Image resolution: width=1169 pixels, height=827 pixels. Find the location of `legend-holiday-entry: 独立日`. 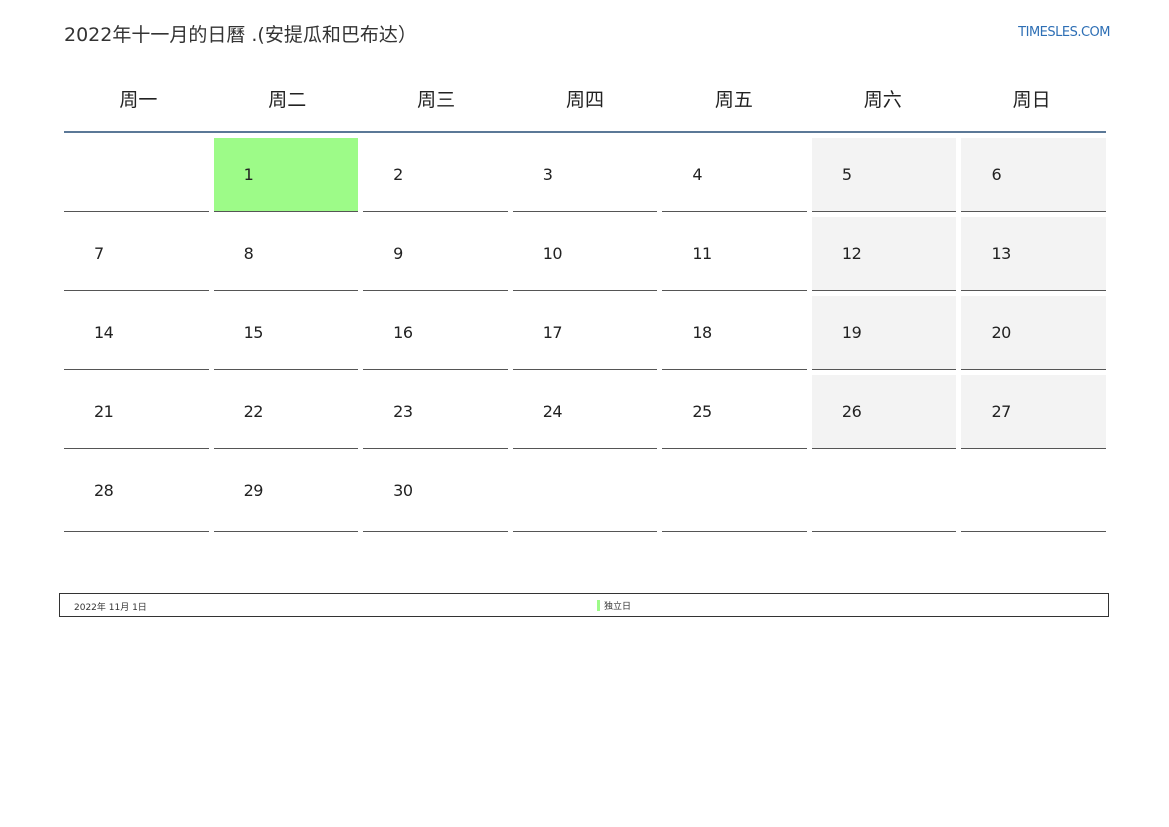

legend-holiday-entry: 独立日 is located at coordinates (614, 605).